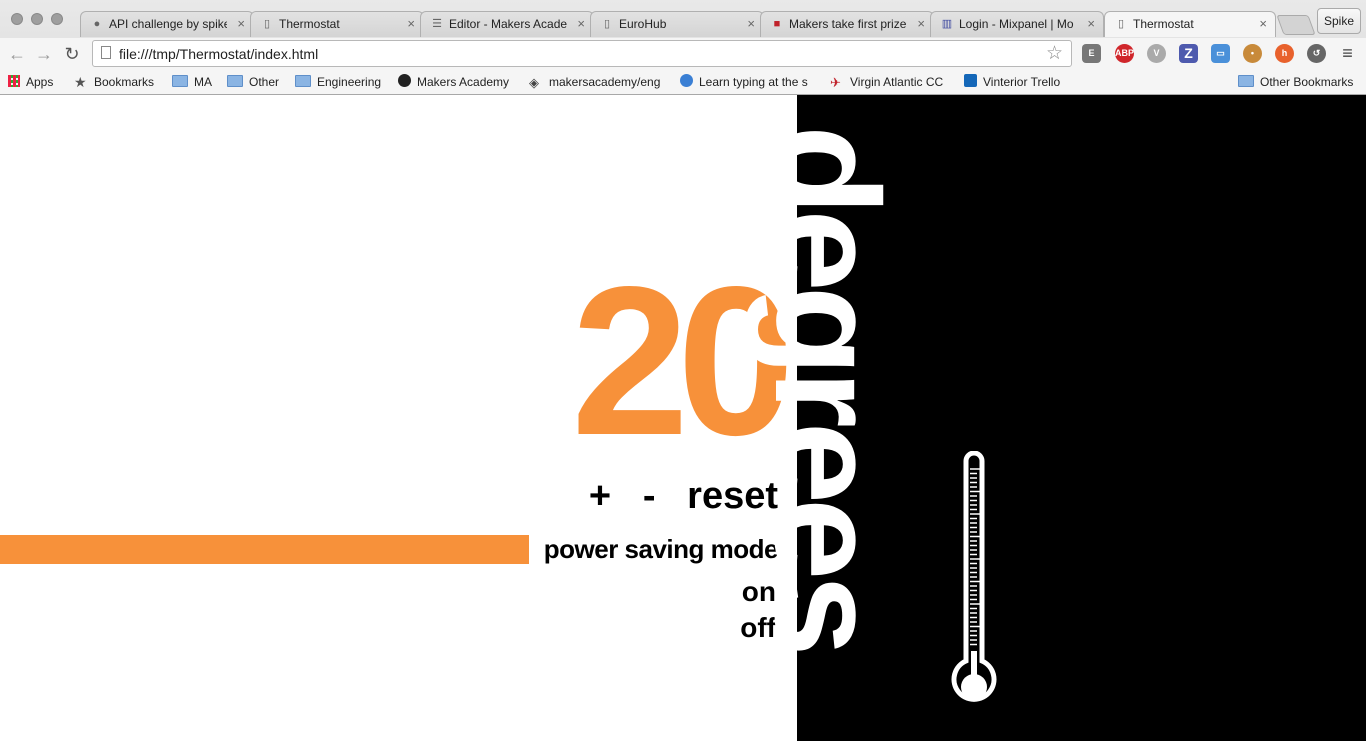 Image resolution: width=1366 pixels, height=741 pixels. I want to click on forward-arrow-icon: →, so click(44, 54).